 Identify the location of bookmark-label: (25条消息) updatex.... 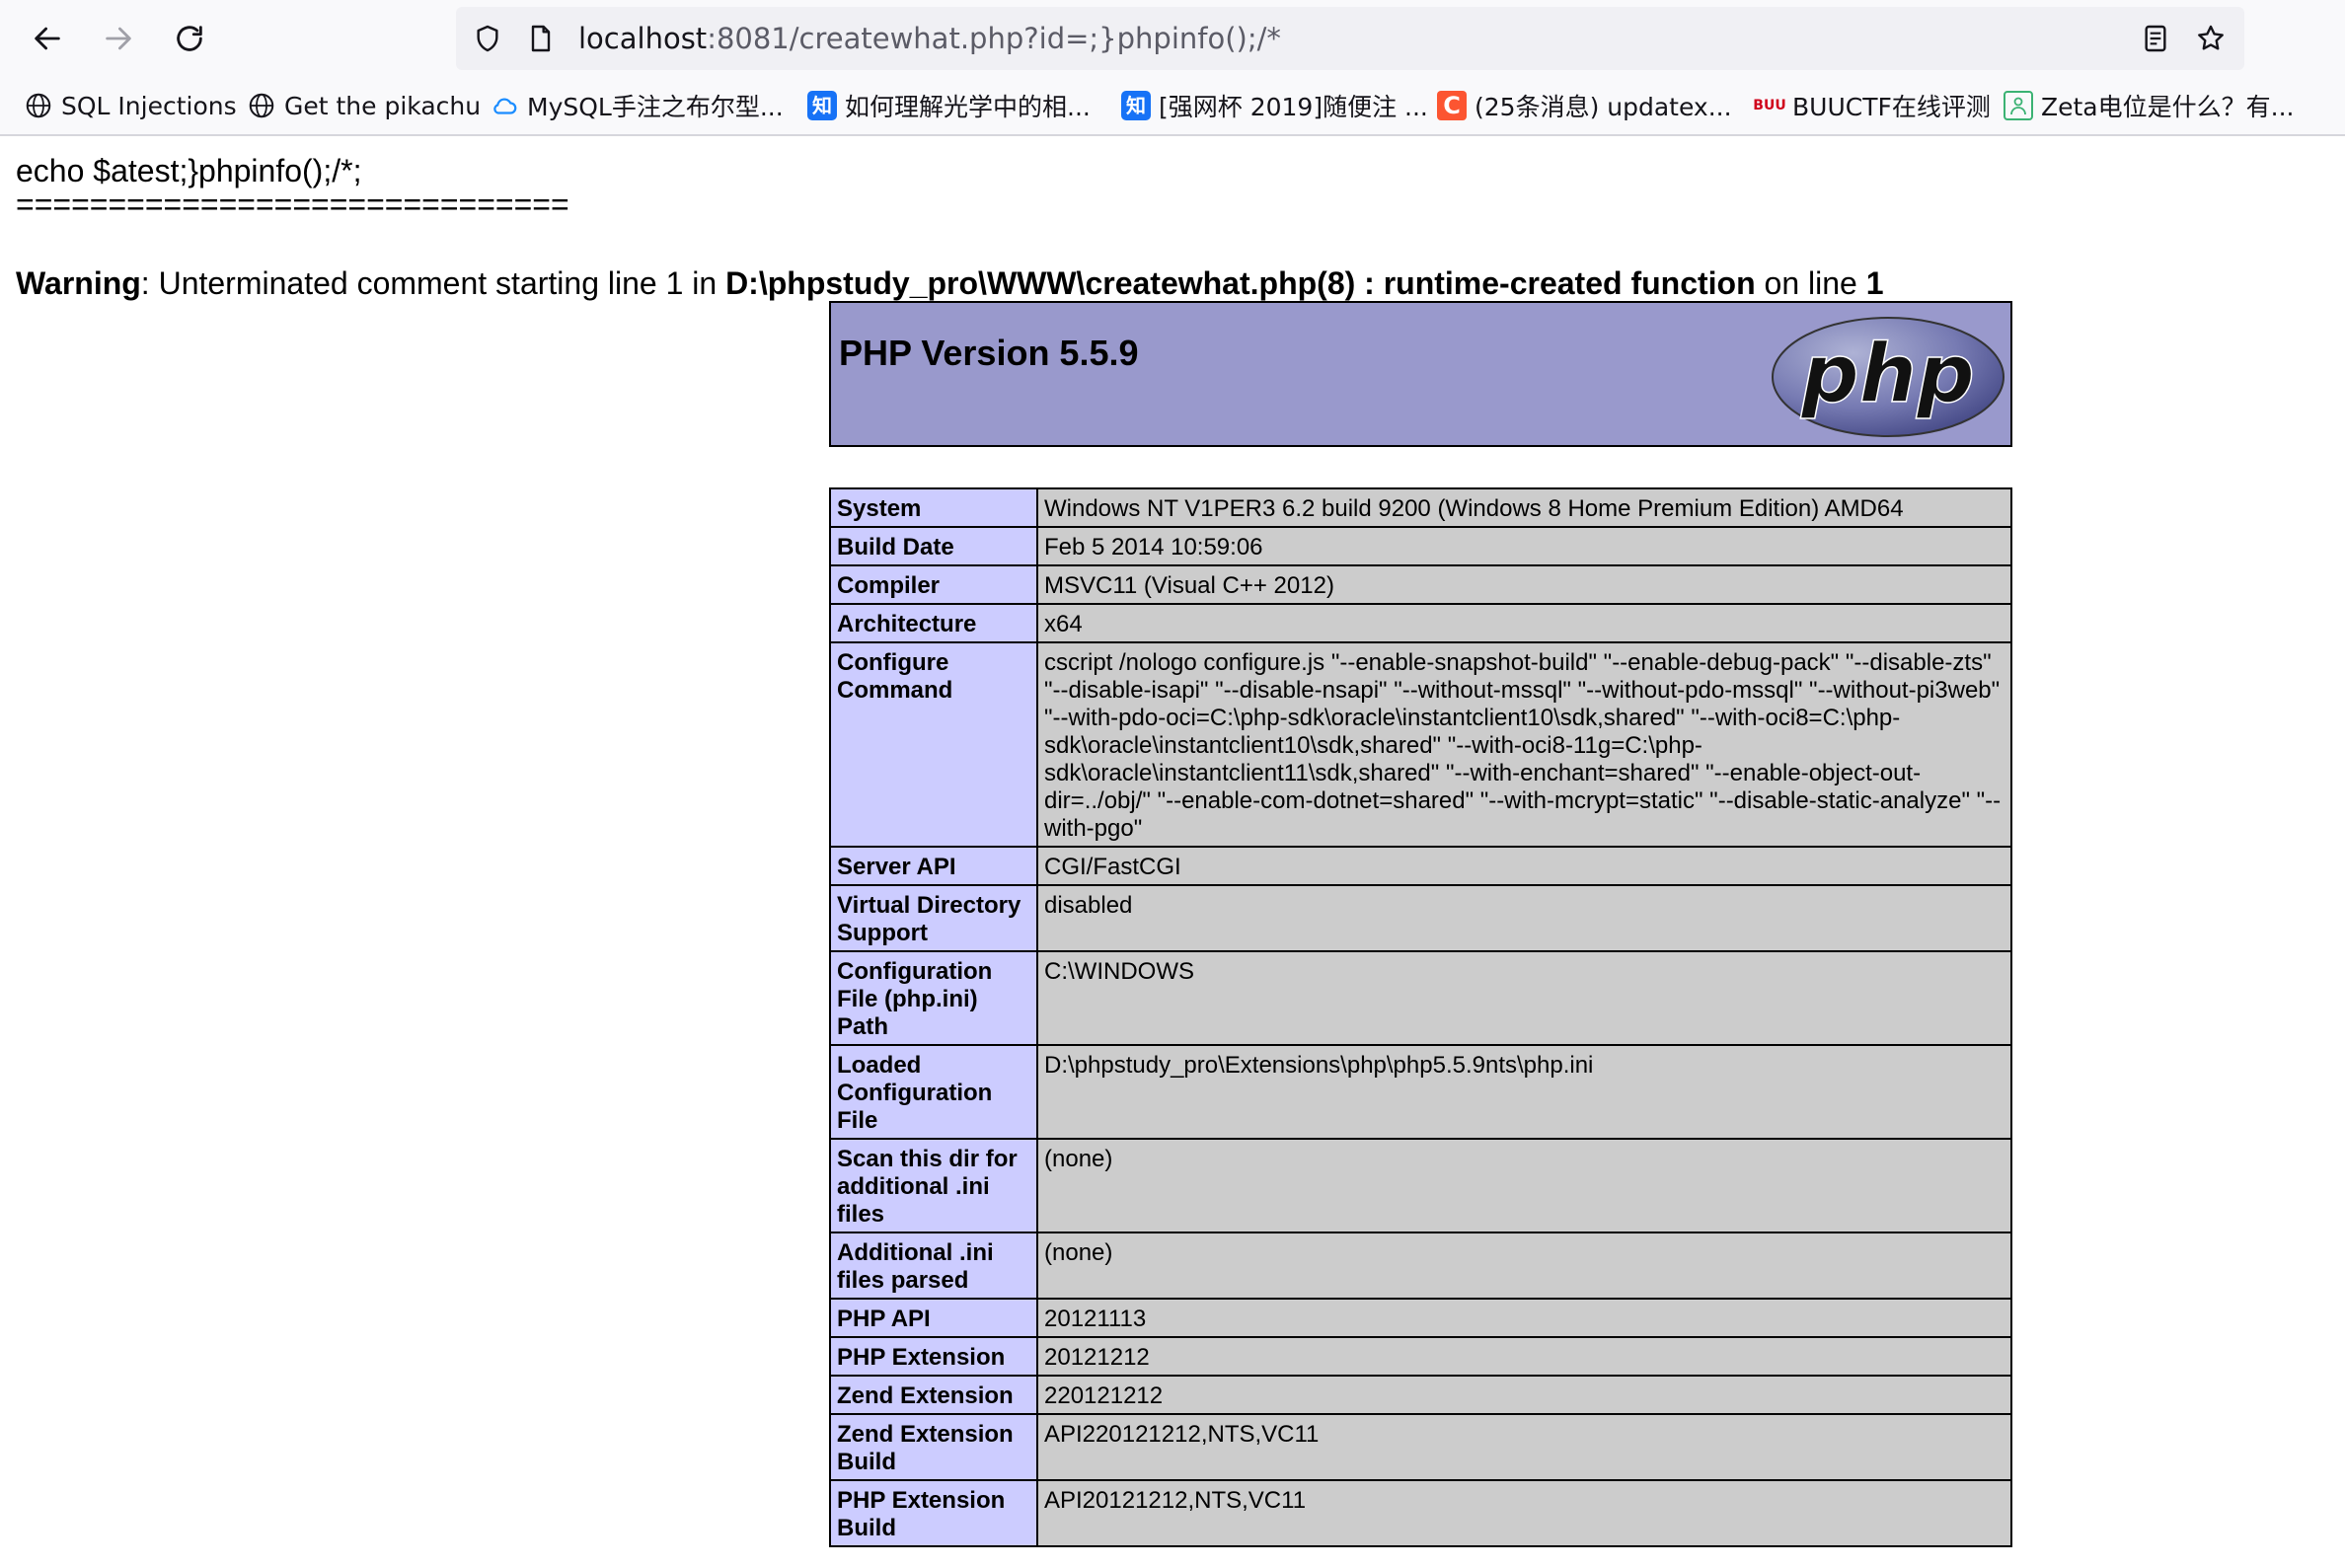
(1604, 107).